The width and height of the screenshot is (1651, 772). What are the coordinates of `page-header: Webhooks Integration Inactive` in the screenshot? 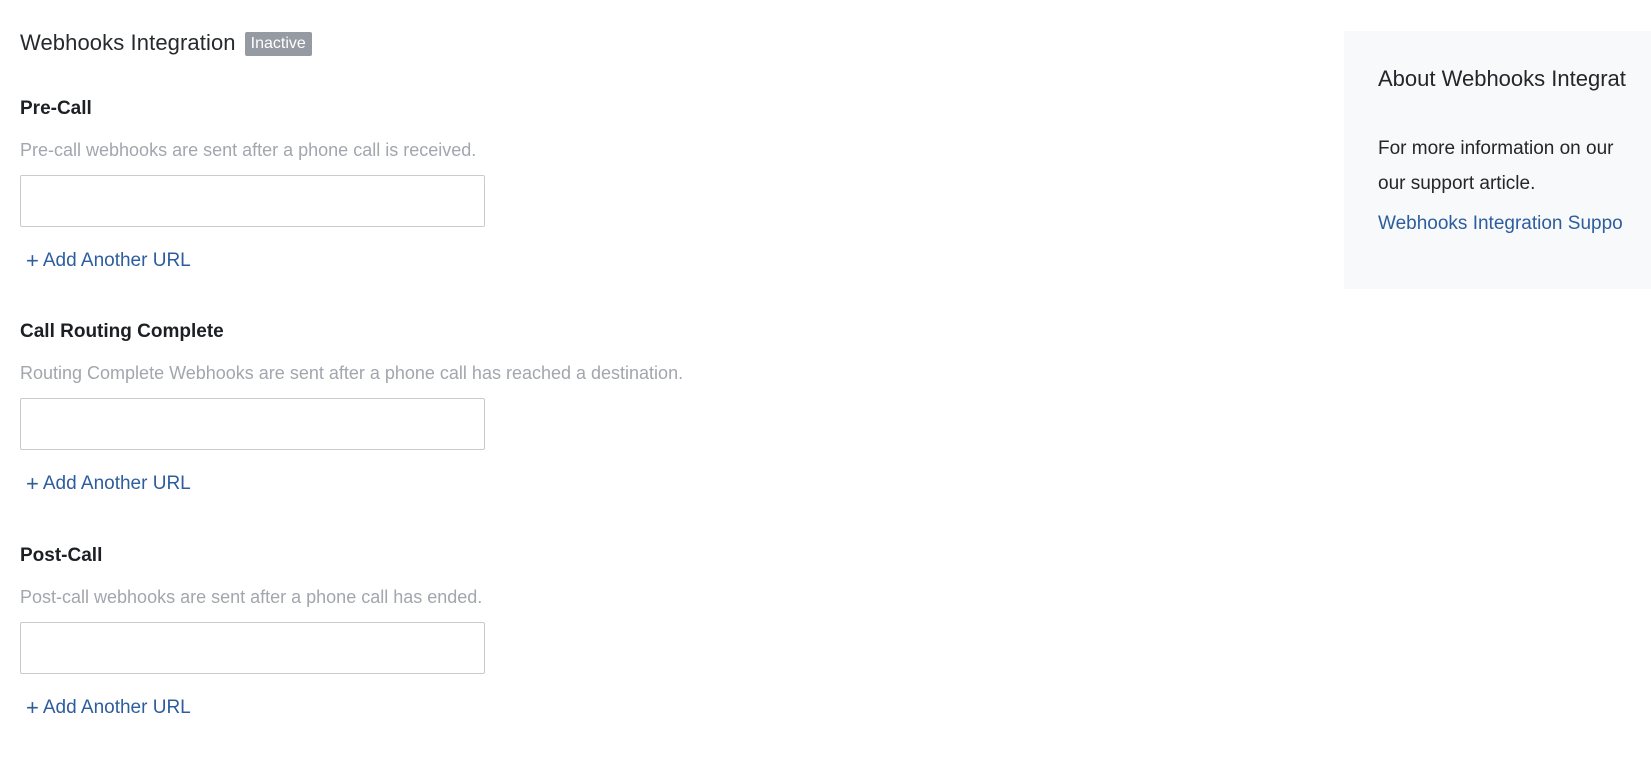 It's located at (166, 43).